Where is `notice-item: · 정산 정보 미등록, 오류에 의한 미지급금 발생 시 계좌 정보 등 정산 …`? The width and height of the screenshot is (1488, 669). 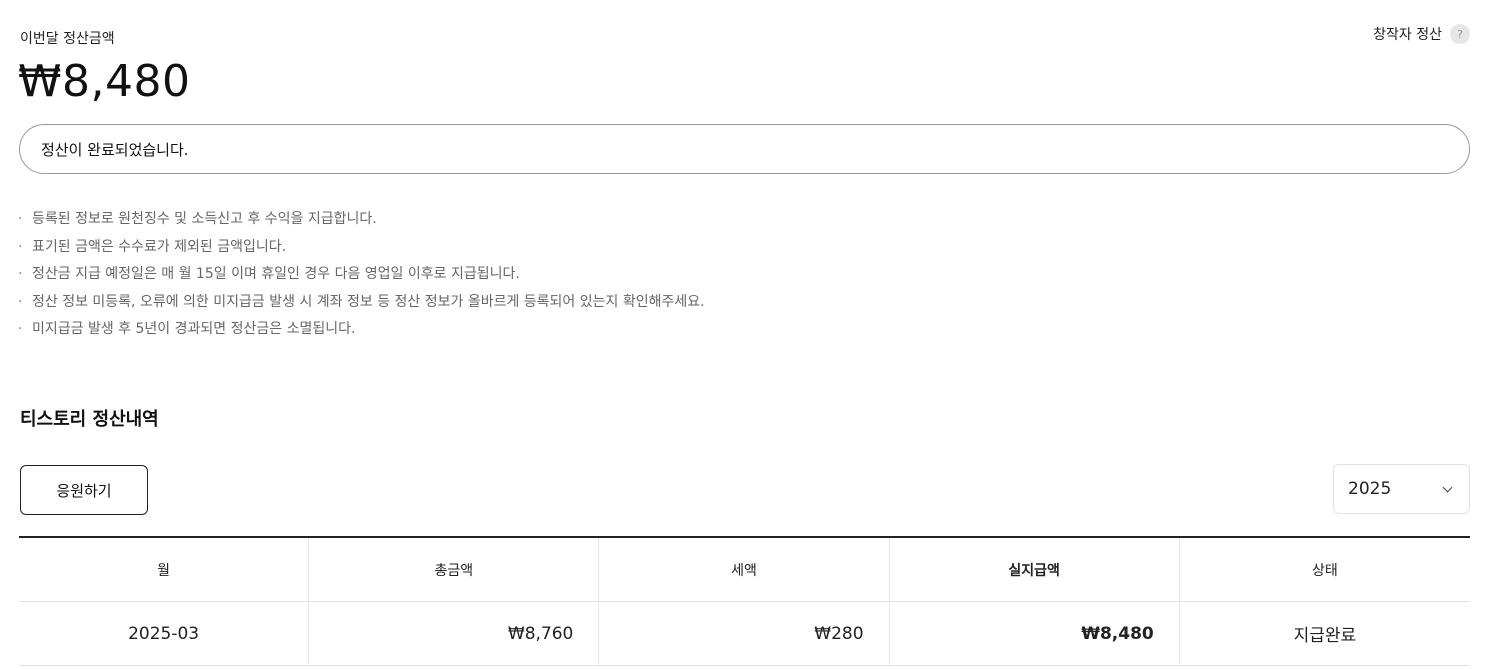
notice-item: · 정산 정보 미등록, 오류에 의한 미지급금 발생 시 계좌 정보 등 정산 … is located at coordinates (361, 303).